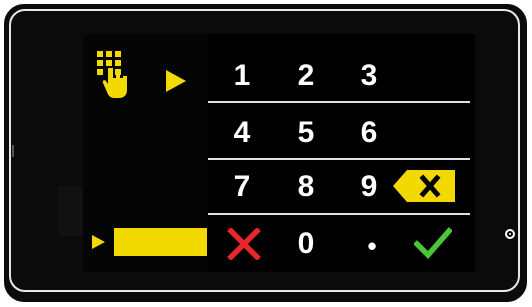 The image size is (532, 307). I want to click on key-4: 4, so click(242, 133).